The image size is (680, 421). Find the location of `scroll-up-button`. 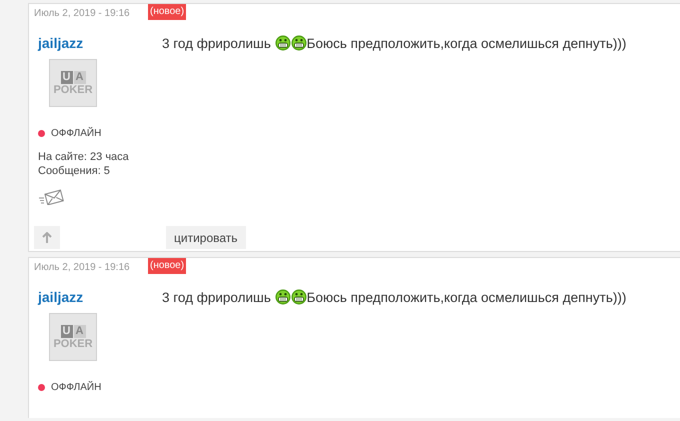

scroll-up-button is located at coordinates (47, 237).